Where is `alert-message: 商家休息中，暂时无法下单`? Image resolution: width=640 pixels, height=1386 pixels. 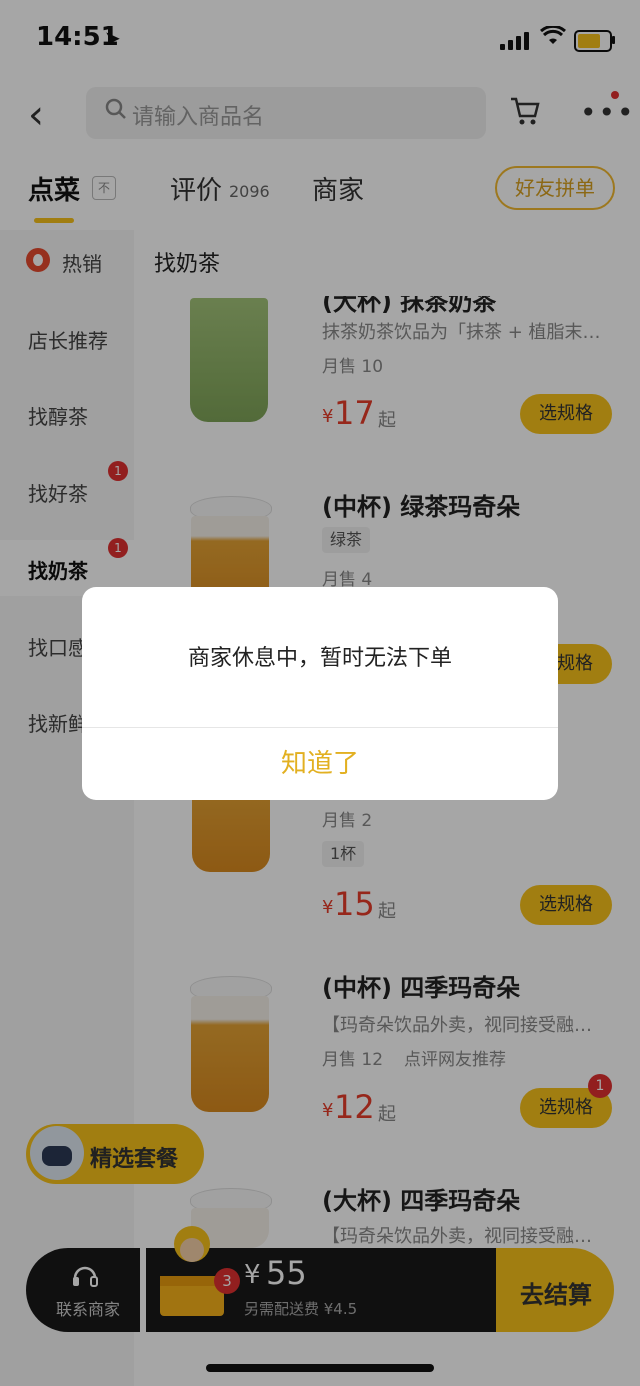 alert-message: 商家休息中，暂时无法下单 is located at coordinates (319, 658).